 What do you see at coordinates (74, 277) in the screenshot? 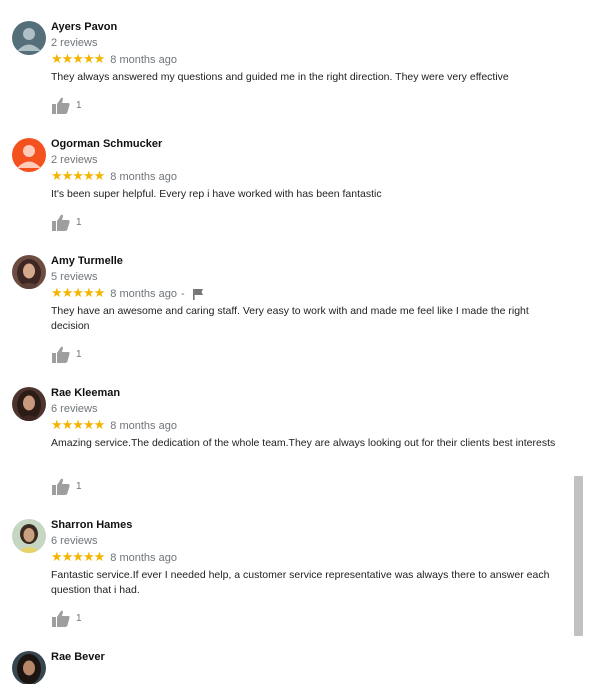
I see `review-count: 5 reviews` at bounding box center [74, 277].